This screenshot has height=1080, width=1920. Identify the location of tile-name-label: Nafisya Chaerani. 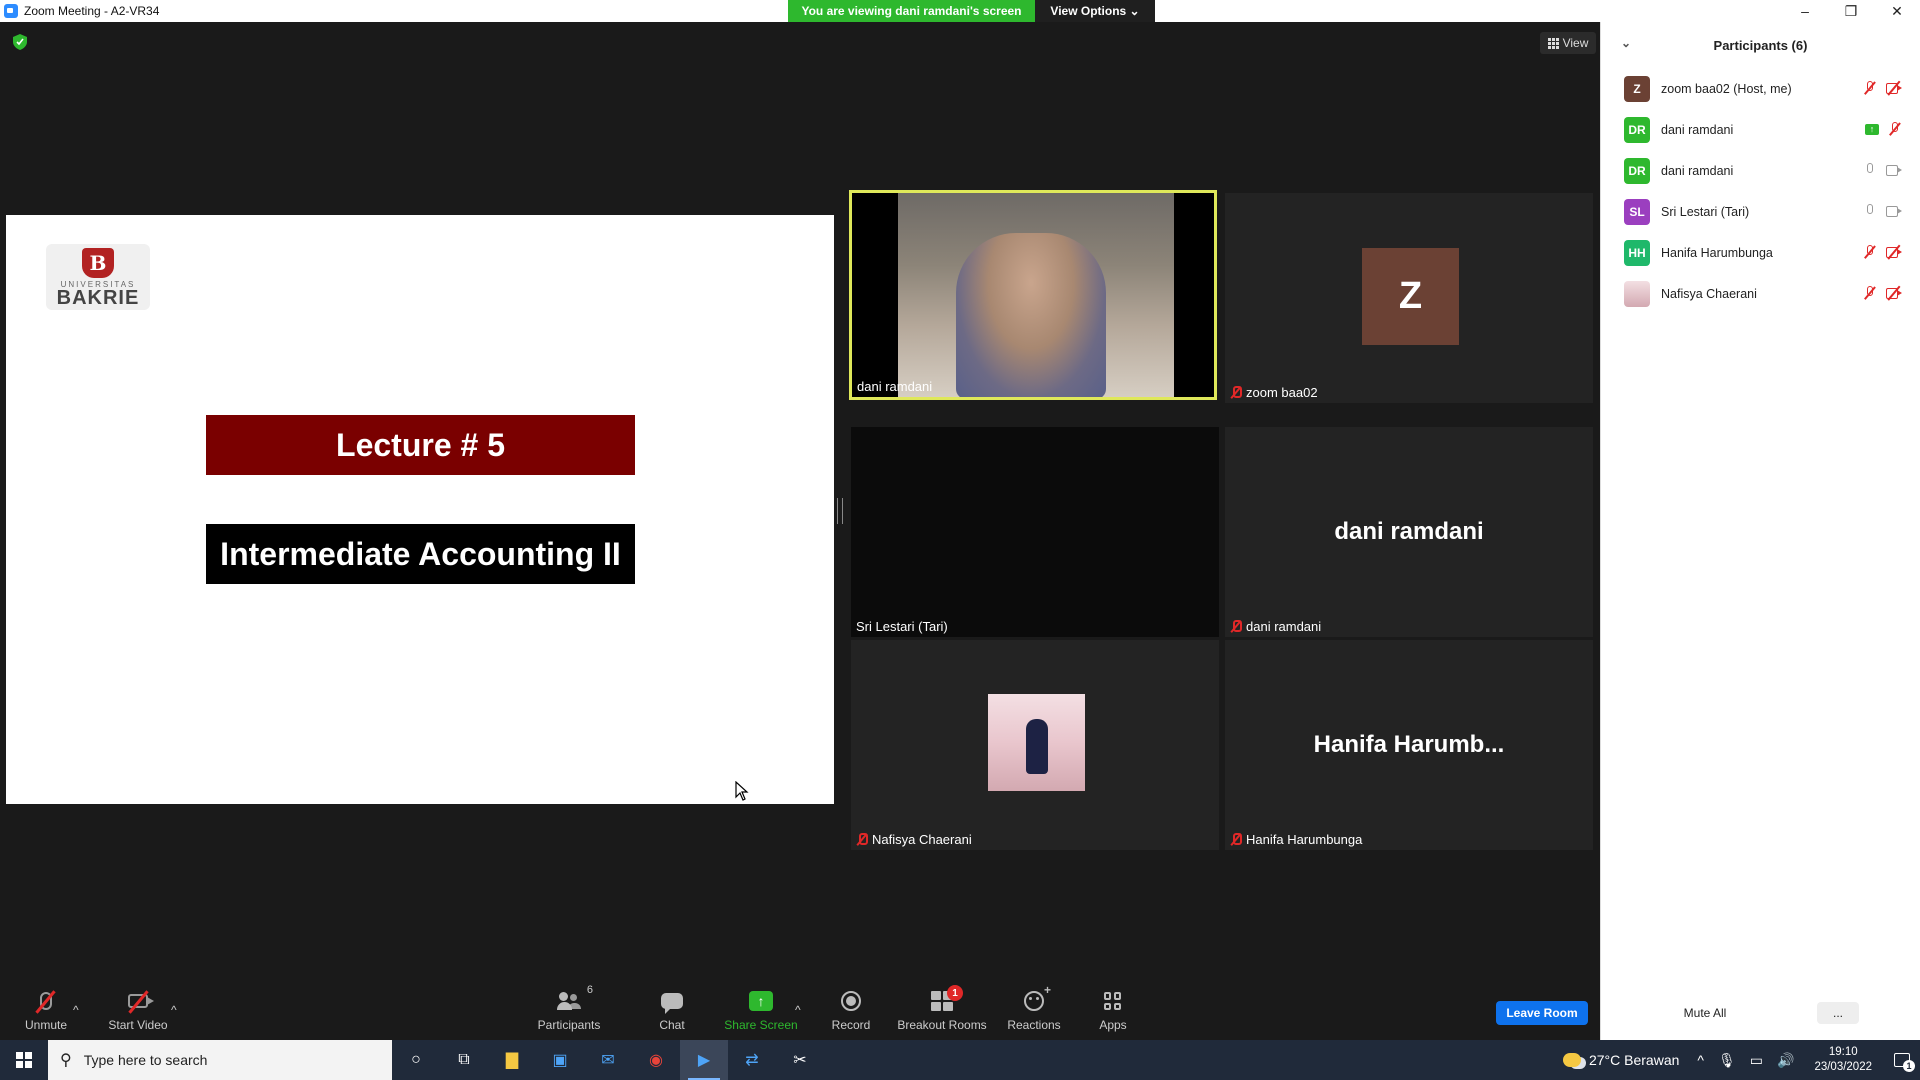
(914, 839).